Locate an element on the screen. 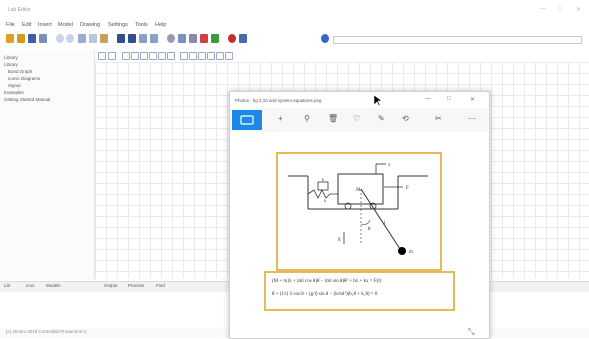 The width and height of the screenshot is (589, 339). resize-icon: ⤡ is located at coordinates (471, 332).